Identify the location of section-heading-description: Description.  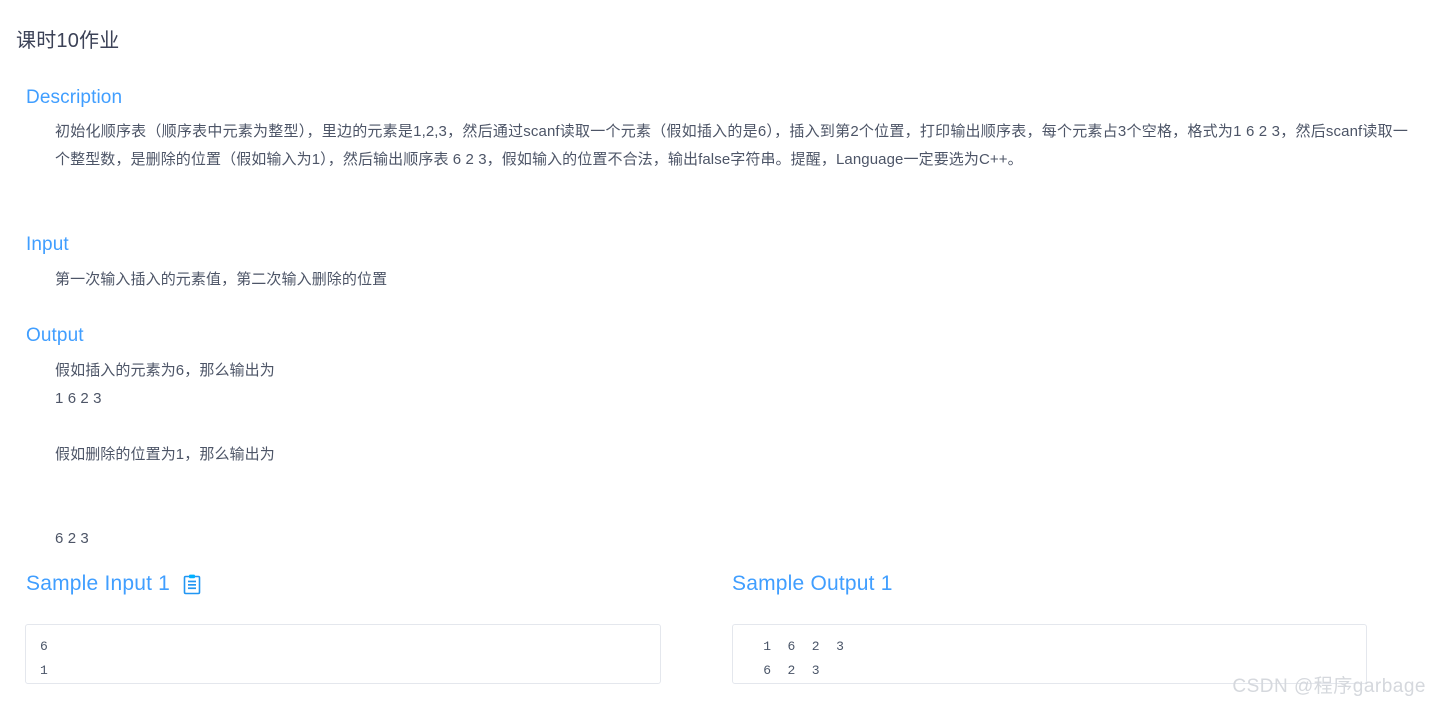
(74, 97).